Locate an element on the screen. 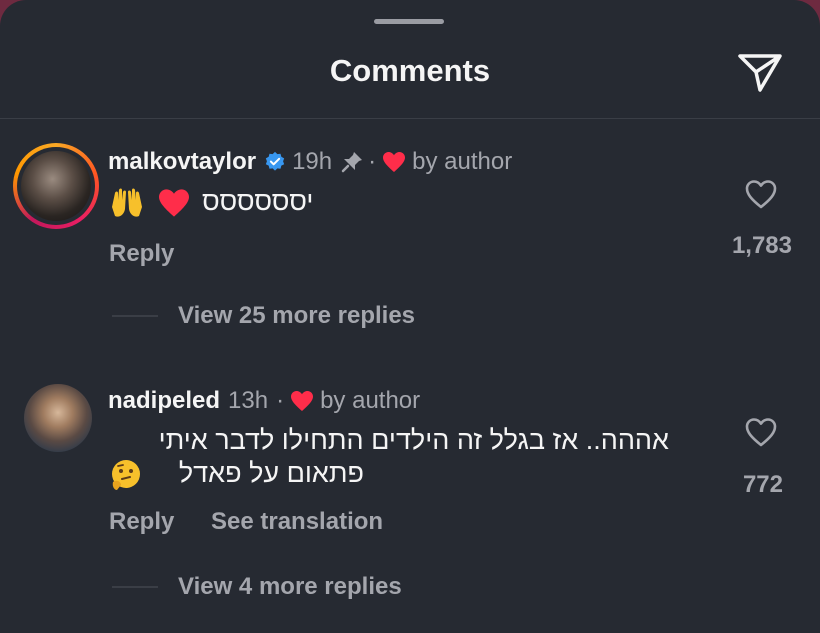 This screenshot has width=820, height=633. share-icon is located at coordinates (760, 72).